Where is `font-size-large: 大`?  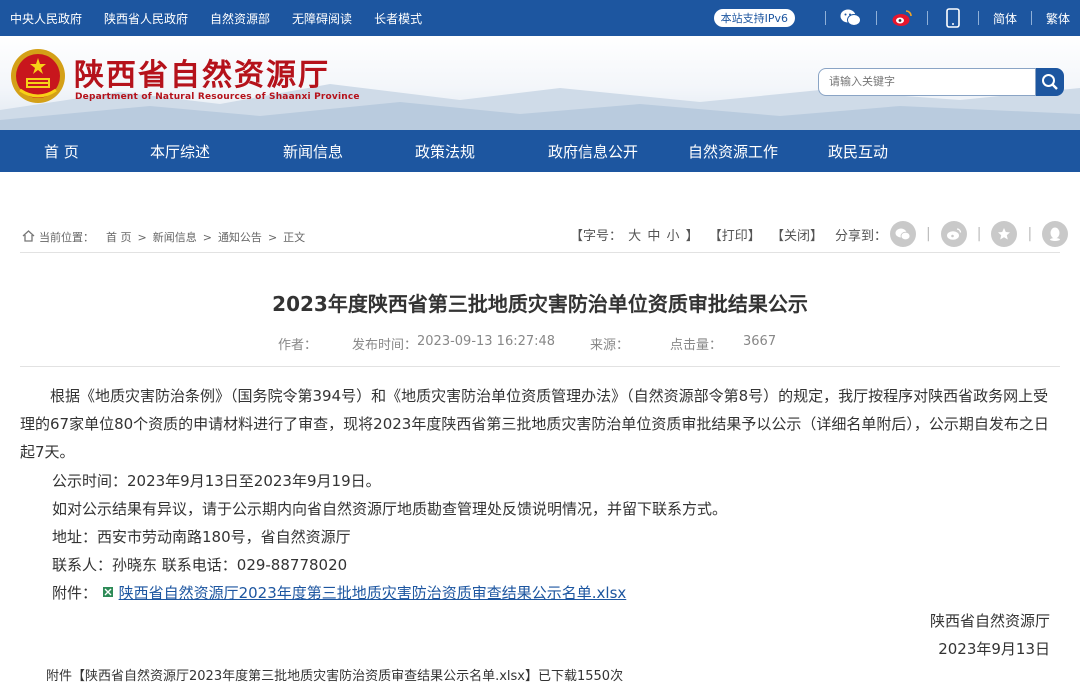
font-size-large: 大 is located at coordinates (634, 236).